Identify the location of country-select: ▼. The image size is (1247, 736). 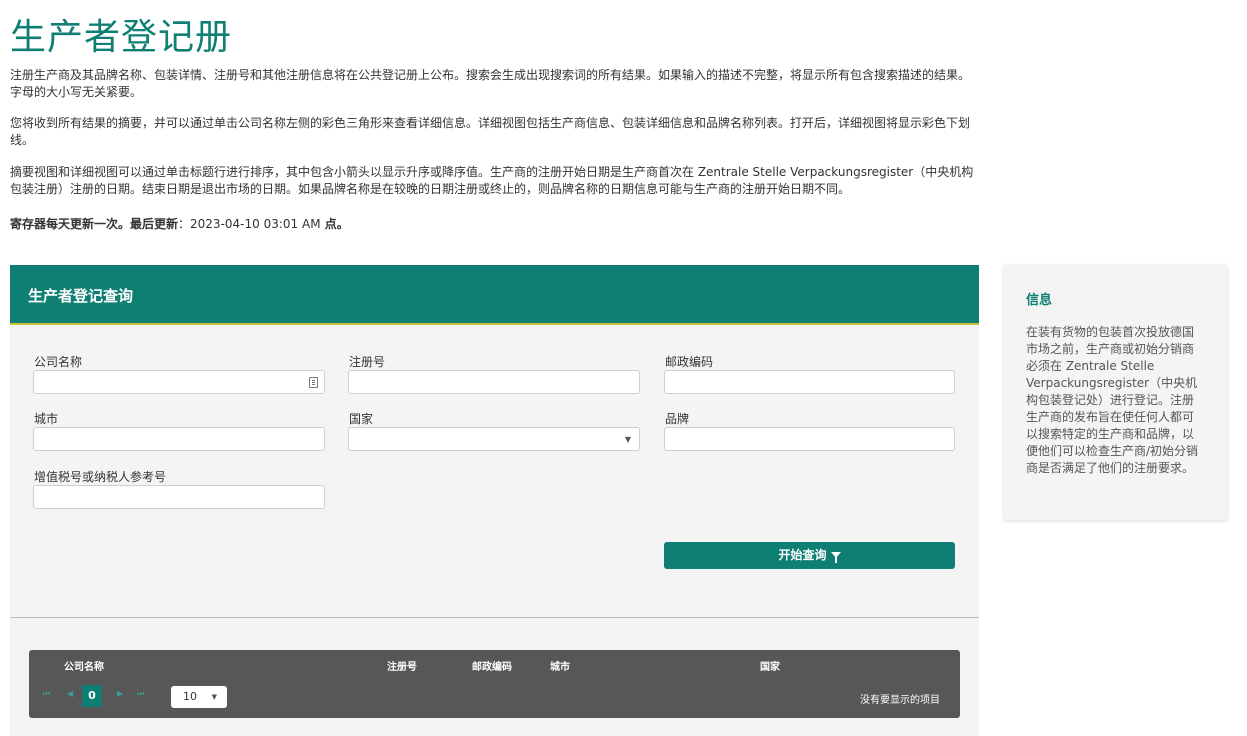
(494, 439).